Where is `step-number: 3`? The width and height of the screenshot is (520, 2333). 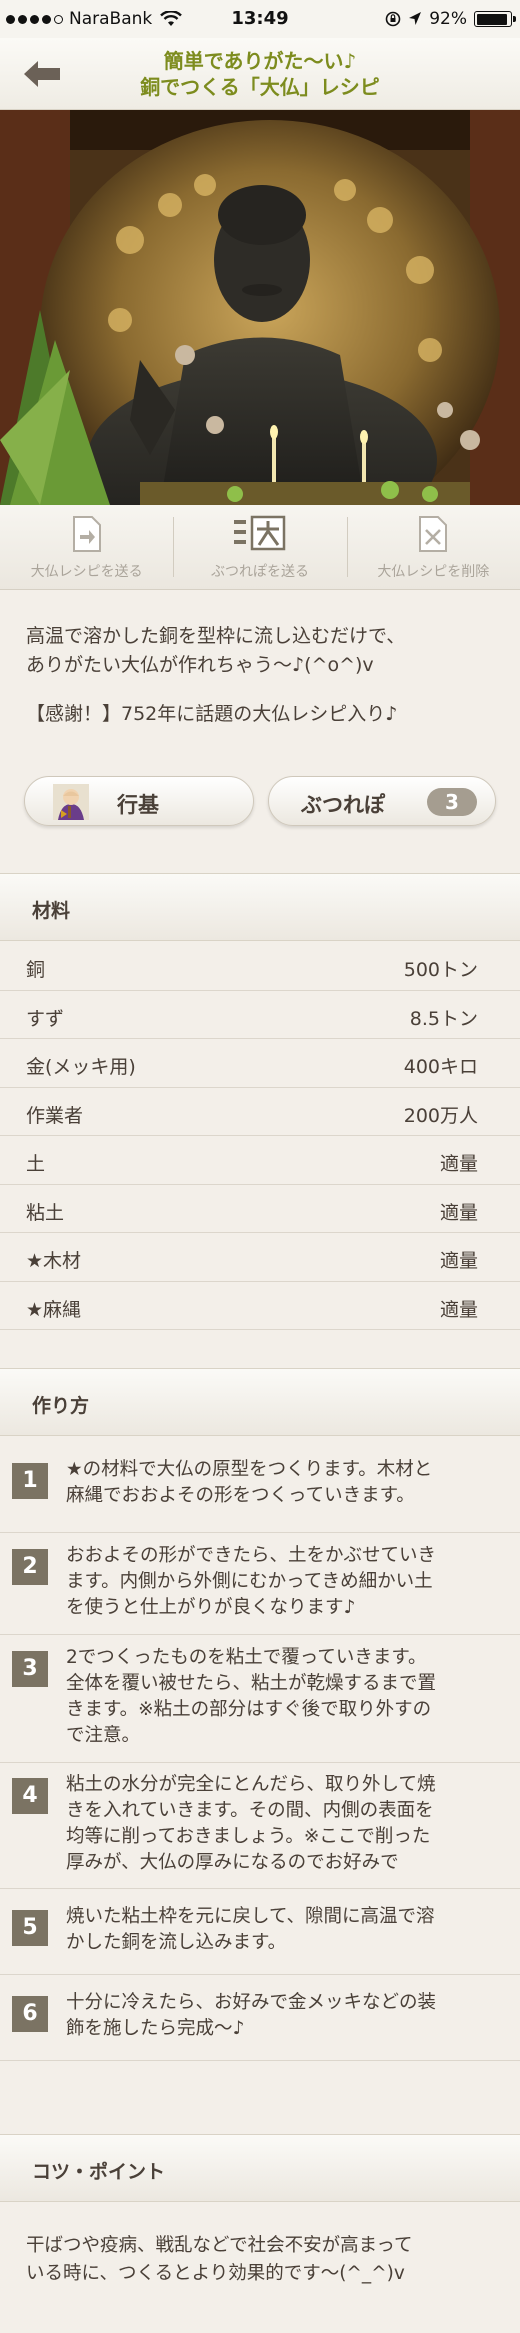
step-number: 3 is located at coordinates (30, 1669).